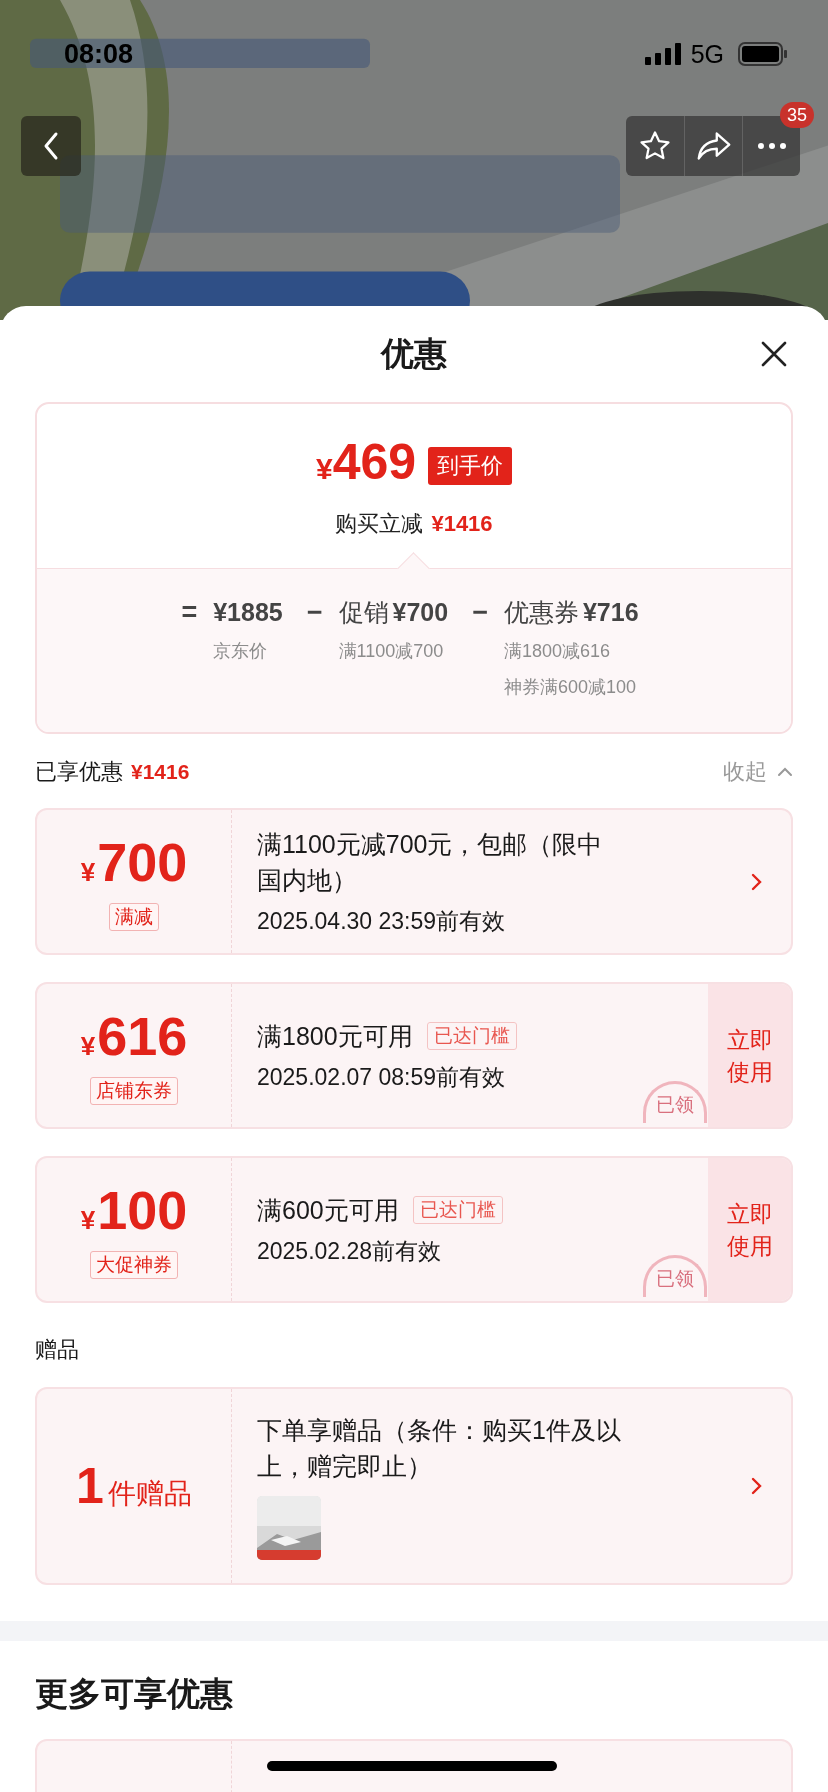  What do you see at coordinates (470, 465) in the screenshot?
I see `final-price-tag: 到手价` at bounding box center [470, 465].